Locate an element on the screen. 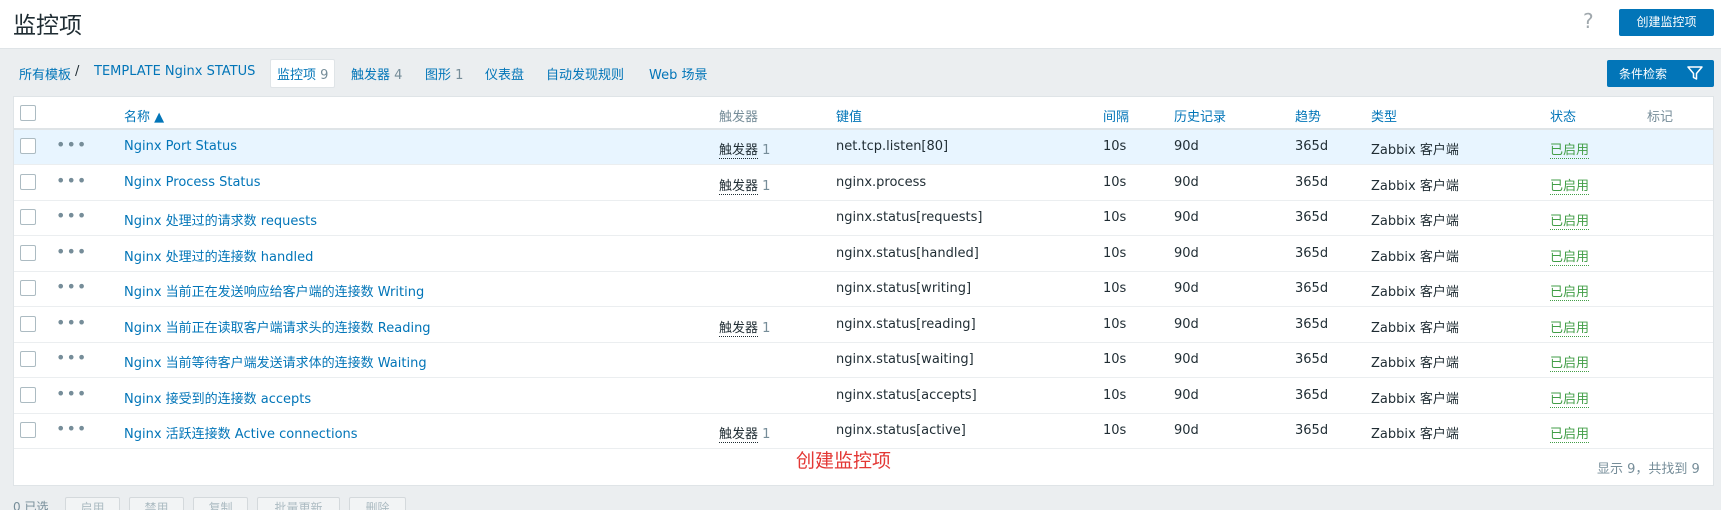  copy-button: 复制 is located at coordinates (220, 503).